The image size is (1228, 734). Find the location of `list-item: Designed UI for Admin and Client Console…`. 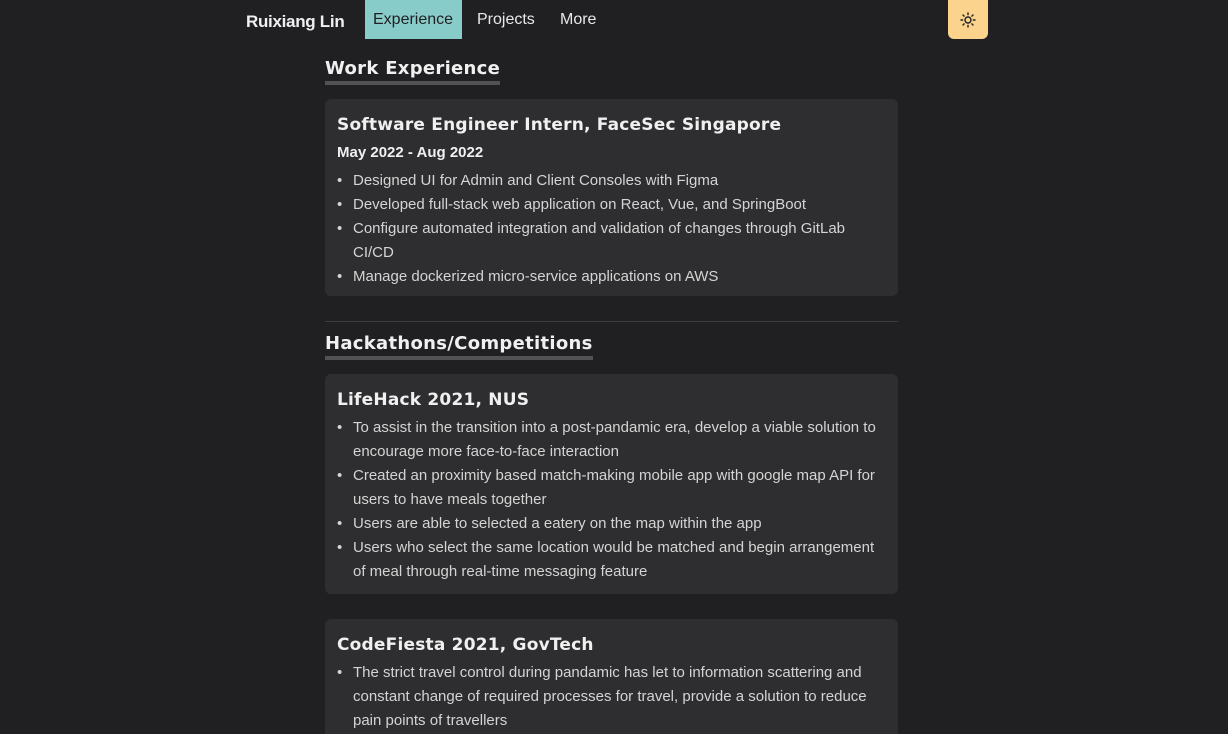

list-item: Designed UI for Admin and Client Console… is located at coordinates (611, 181).